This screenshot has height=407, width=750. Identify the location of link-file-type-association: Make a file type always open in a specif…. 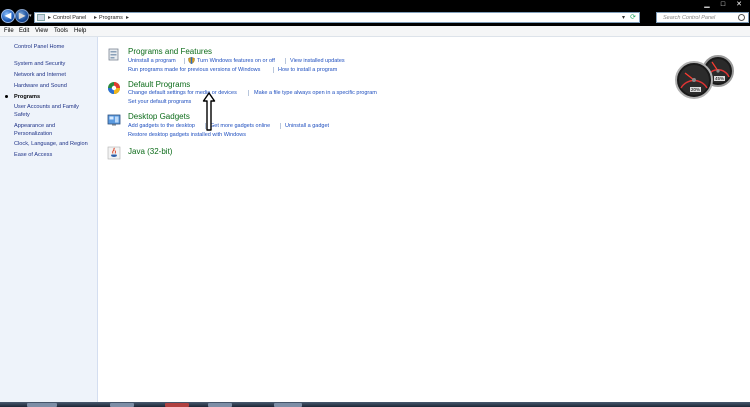
(315, 93).